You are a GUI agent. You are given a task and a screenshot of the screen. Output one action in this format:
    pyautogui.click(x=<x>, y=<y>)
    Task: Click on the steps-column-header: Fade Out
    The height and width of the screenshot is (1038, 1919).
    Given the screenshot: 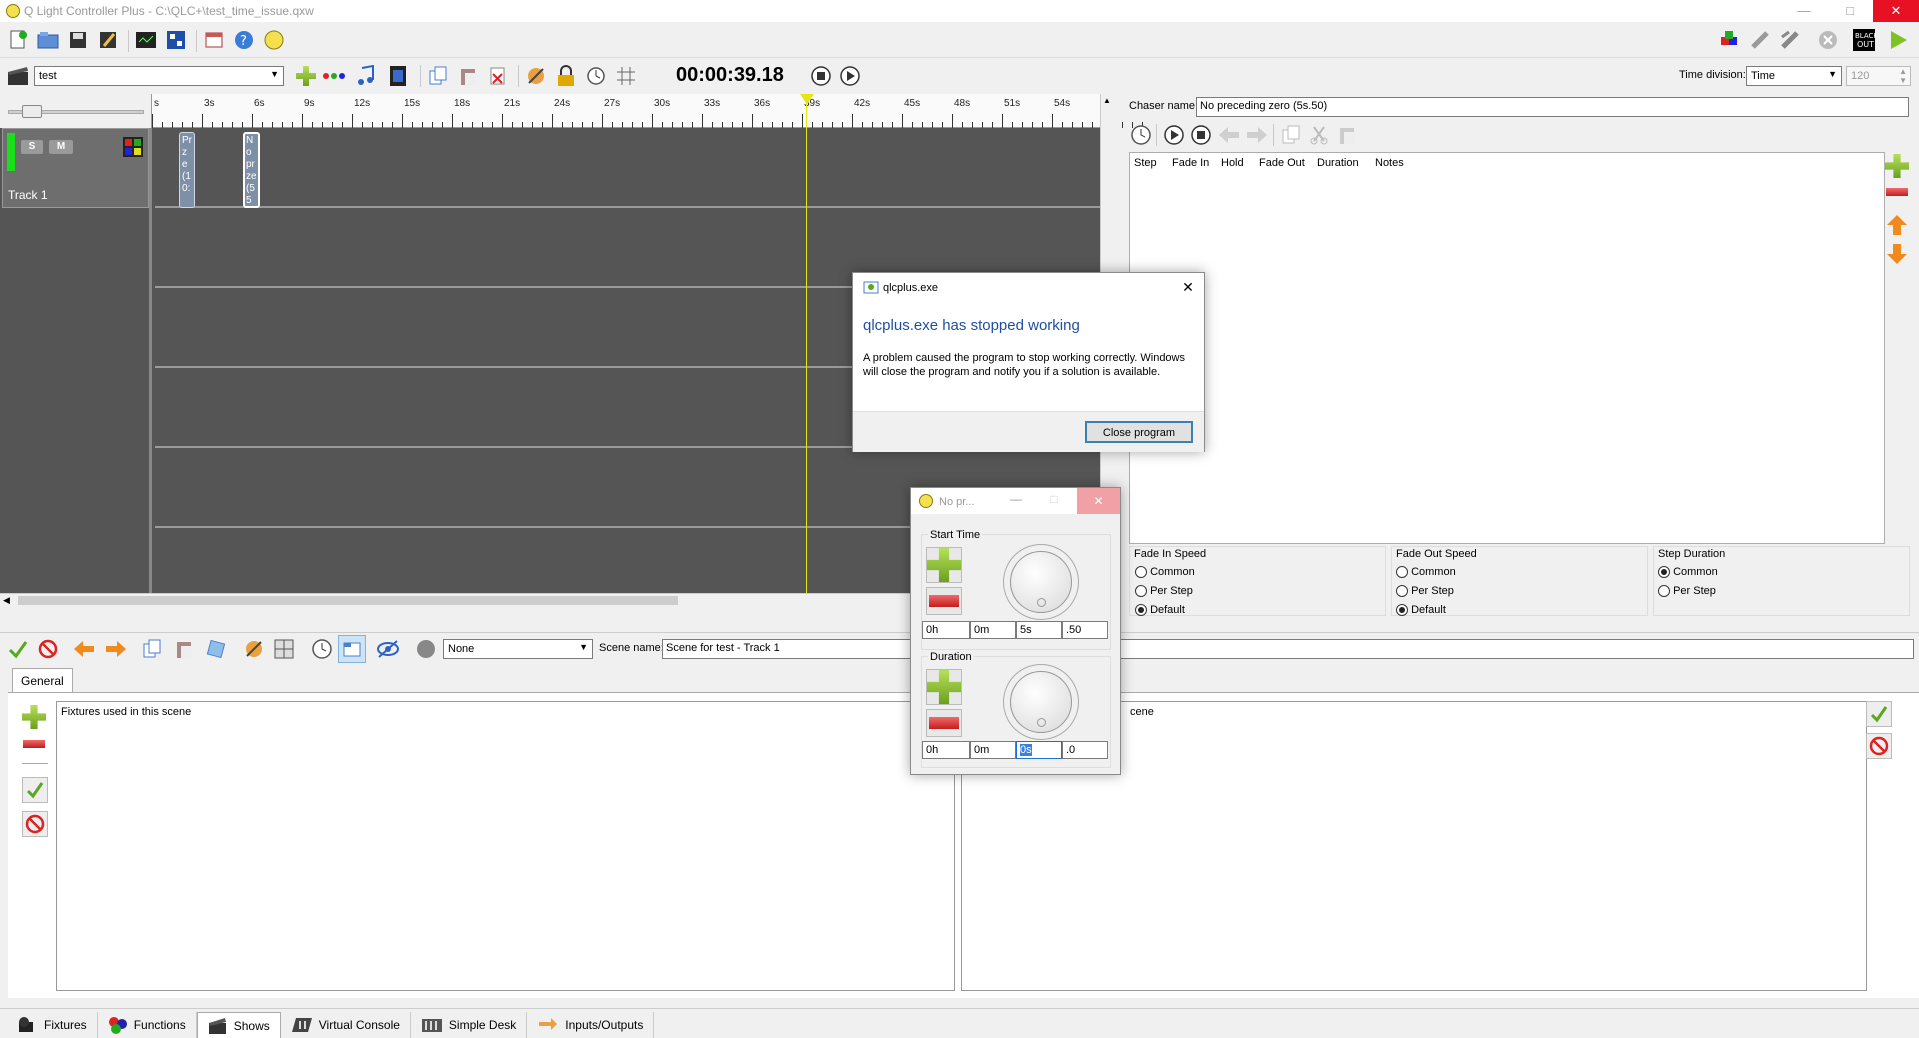 What is the action you would take?
    pyautogui.click(x=1284, y=163)
    